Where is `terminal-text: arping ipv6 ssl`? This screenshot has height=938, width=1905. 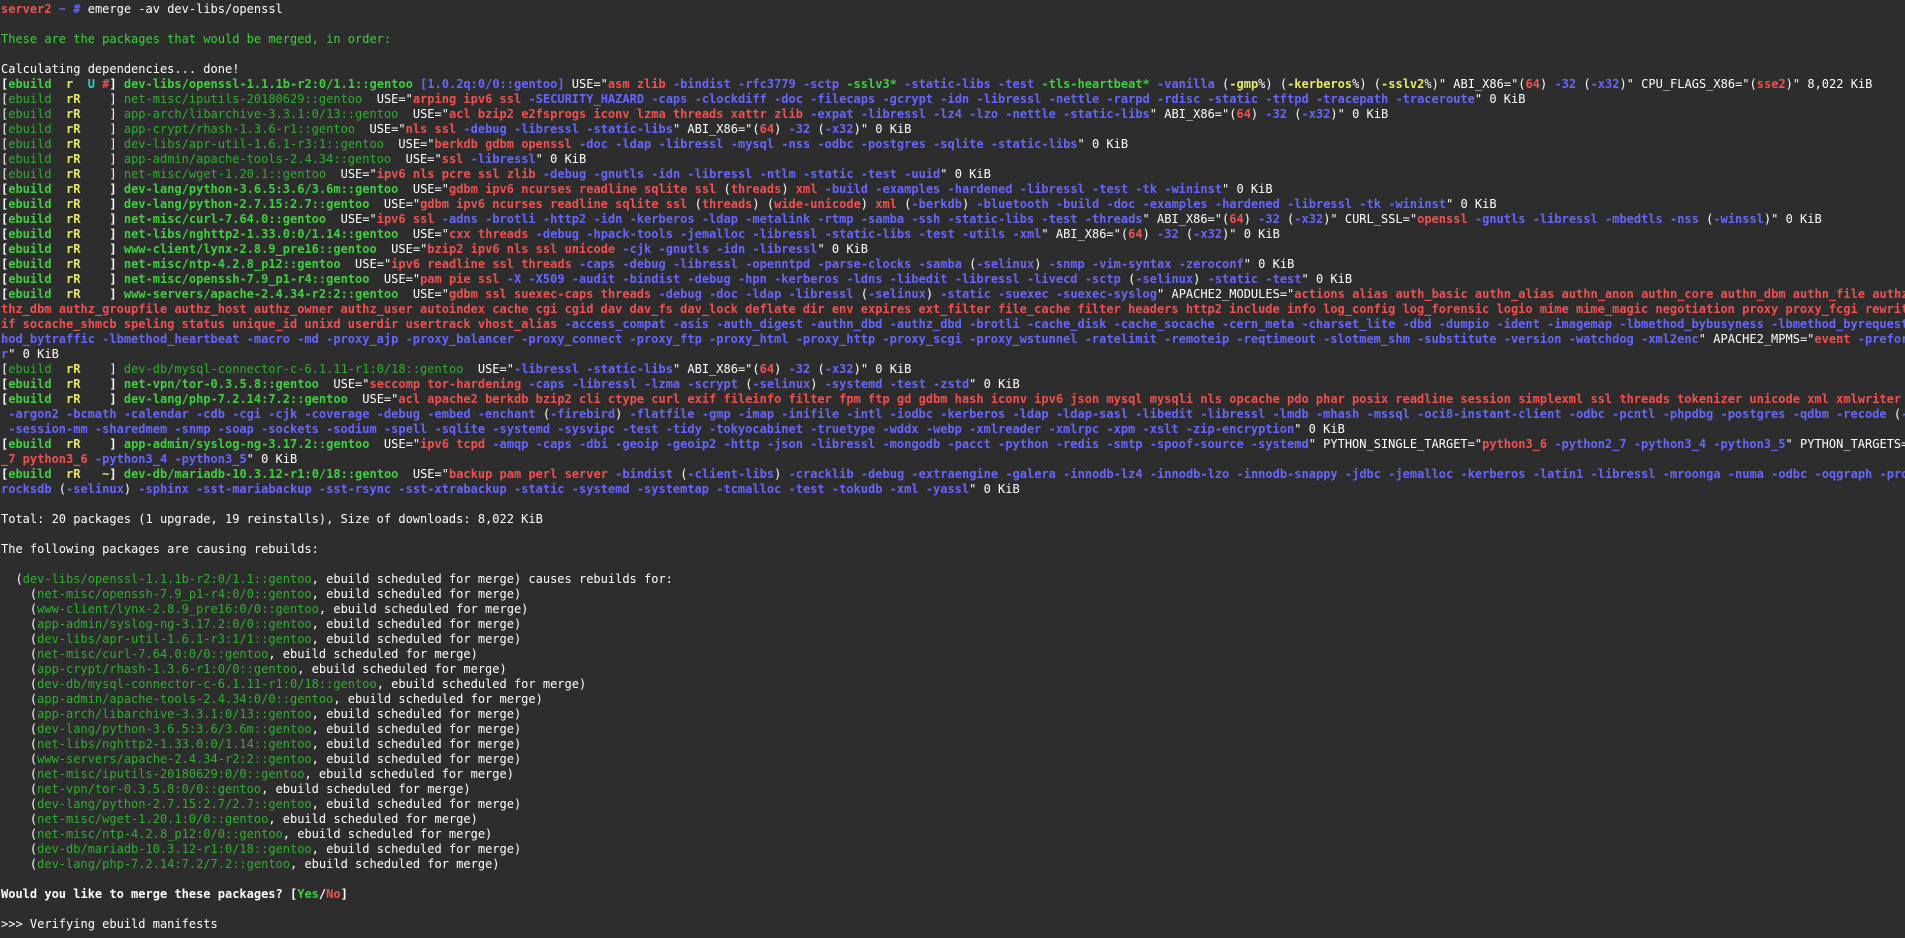
terminal-text: arping ipv6 ssl is located at coordinates (467, 99).